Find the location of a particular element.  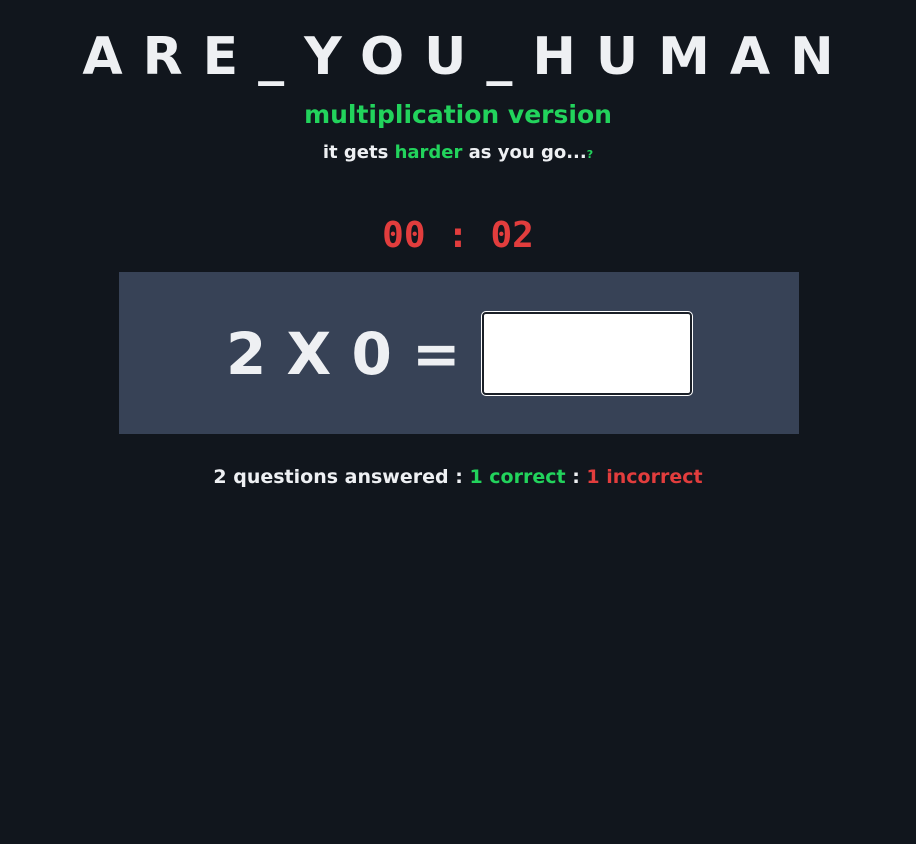

tagline-prefix: it gets is located at coordinates (358, 152).